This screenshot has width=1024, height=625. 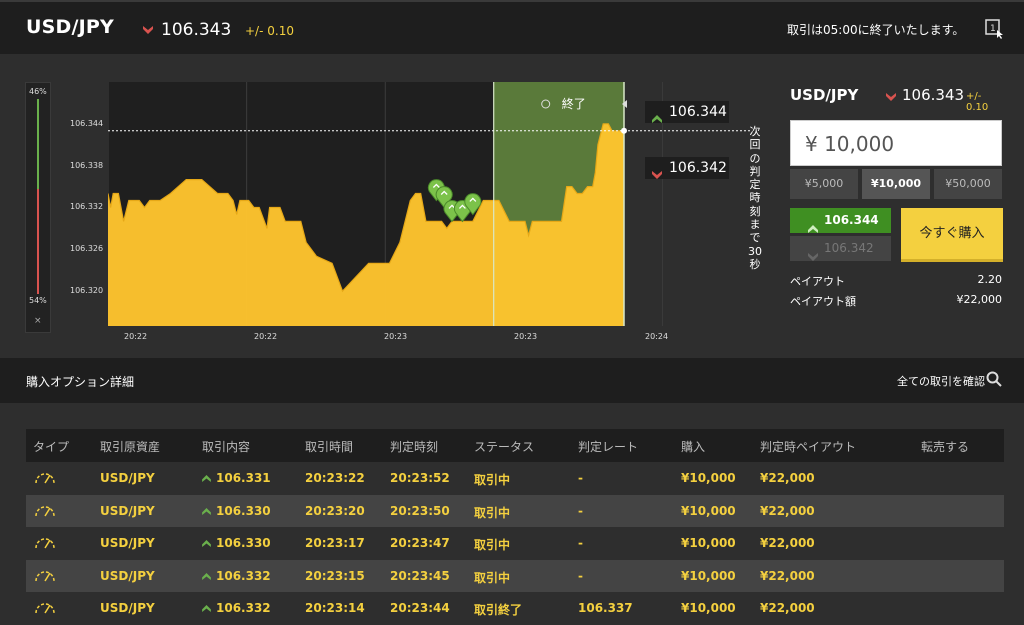 What do you see at coordinates (823, 301) in the screenshot?
I see `payout-amount-label: ペイアウト額` at bounding box center [823, 301].